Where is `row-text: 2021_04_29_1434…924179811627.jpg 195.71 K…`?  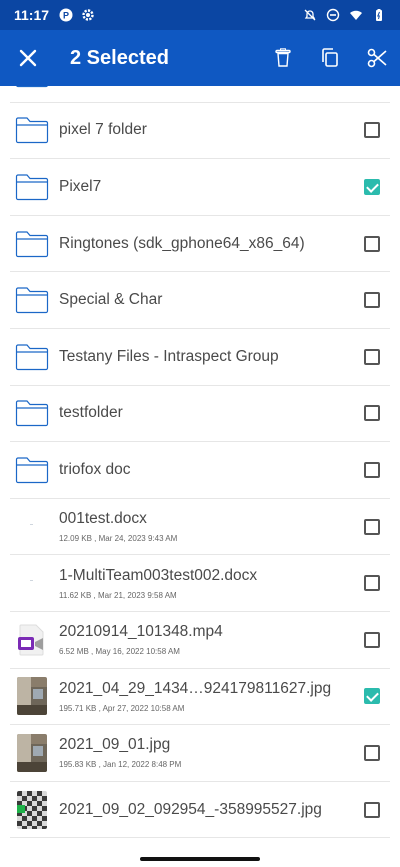
row-text: 2021_04_29_1434…924179811627.jpg 195.71 K… is located at coordinates (211, 696).